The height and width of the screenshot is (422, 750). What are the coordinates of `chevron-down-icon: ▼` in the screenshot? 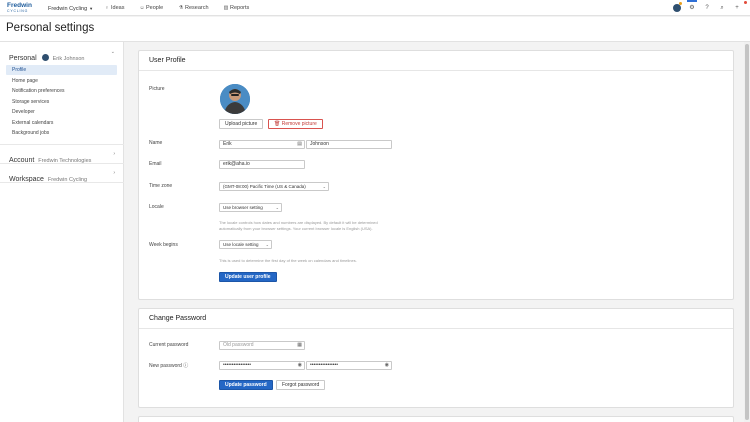 It's located at (91, 8).